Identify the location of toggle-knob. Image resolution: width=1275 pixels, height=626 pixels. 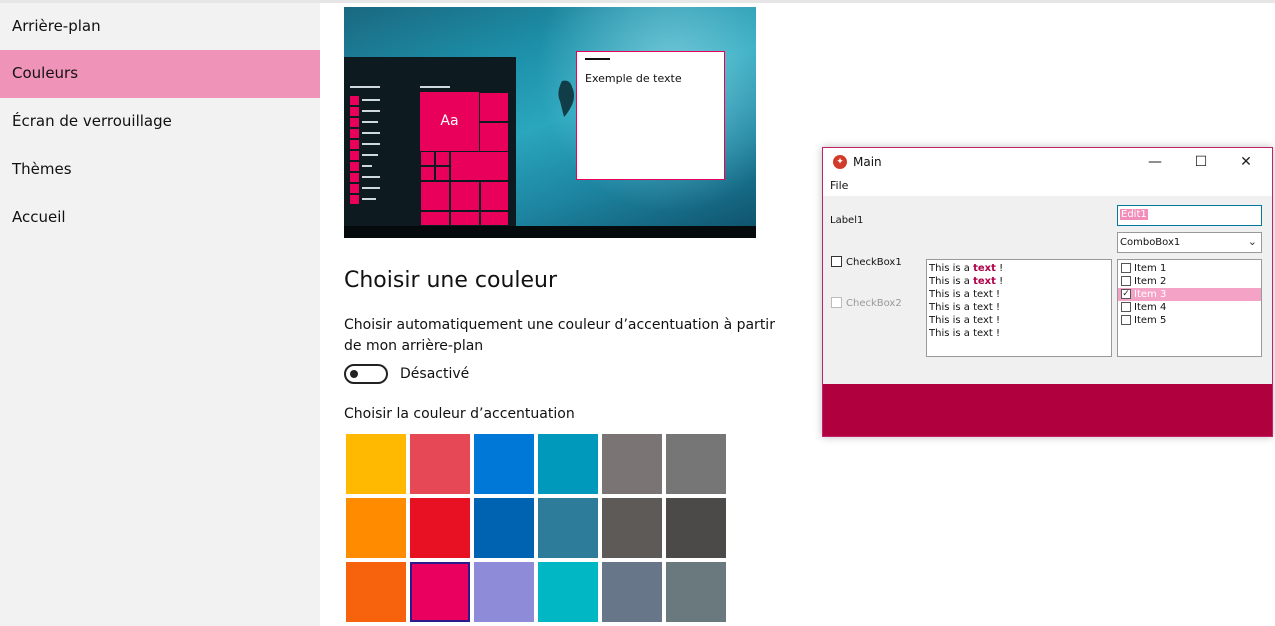
(354, 374).